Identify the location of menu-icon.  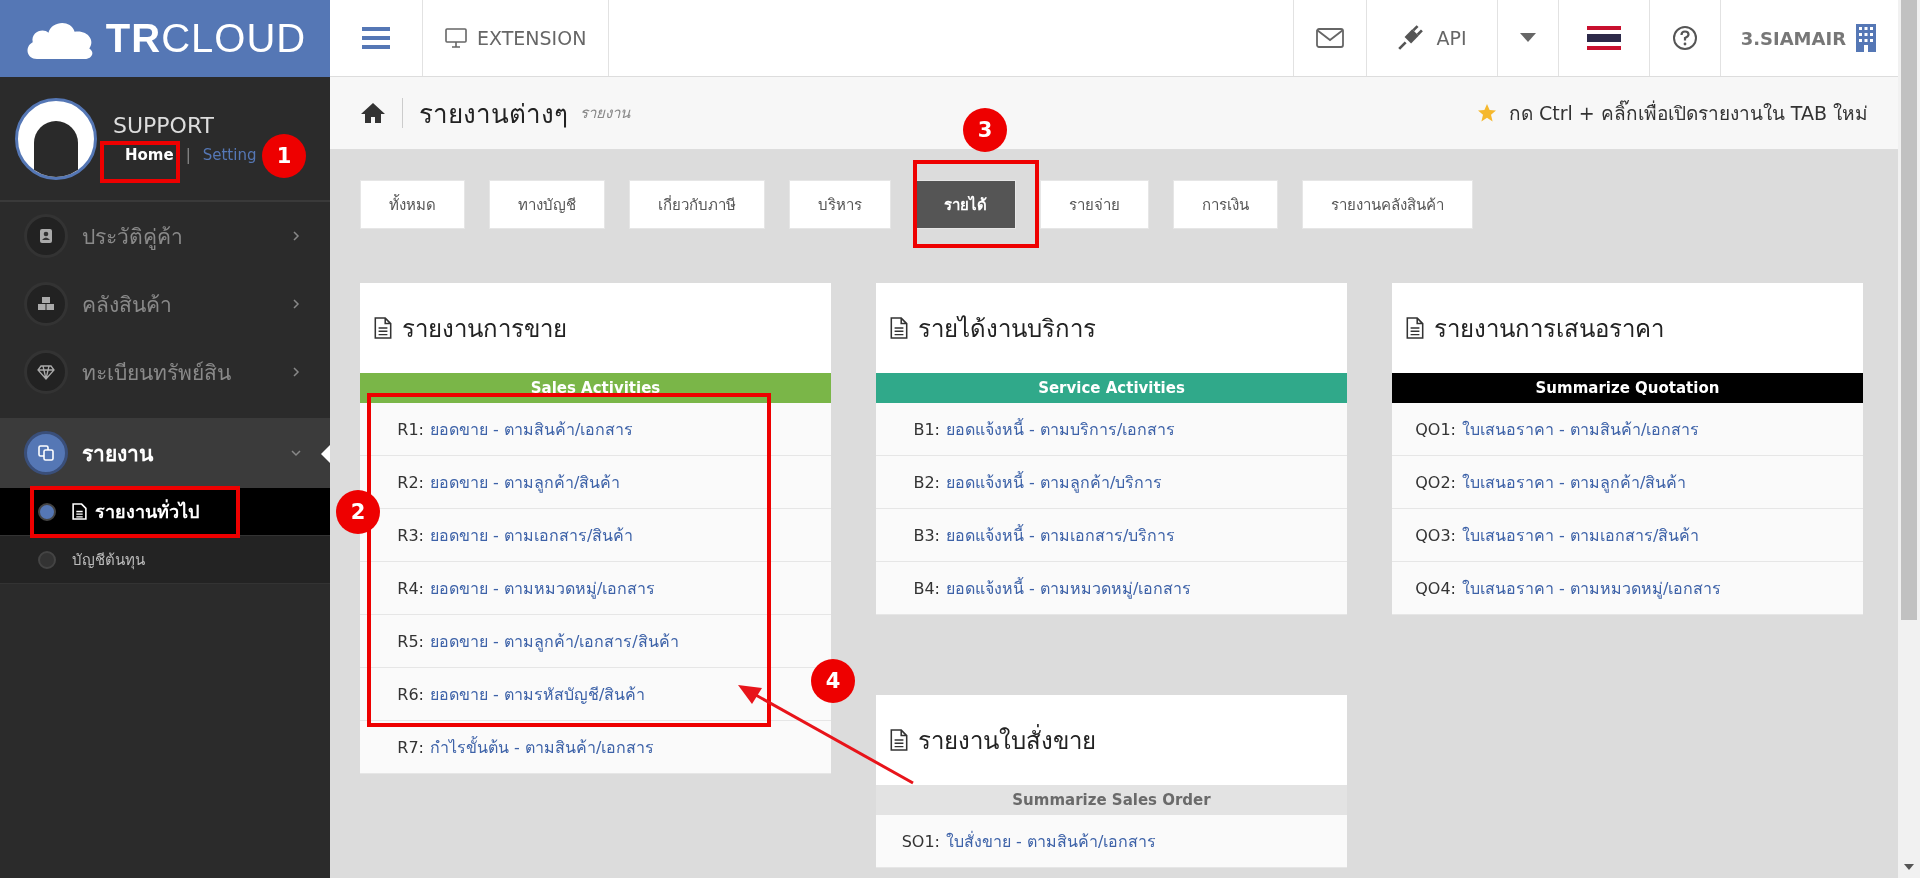
(376, 38).